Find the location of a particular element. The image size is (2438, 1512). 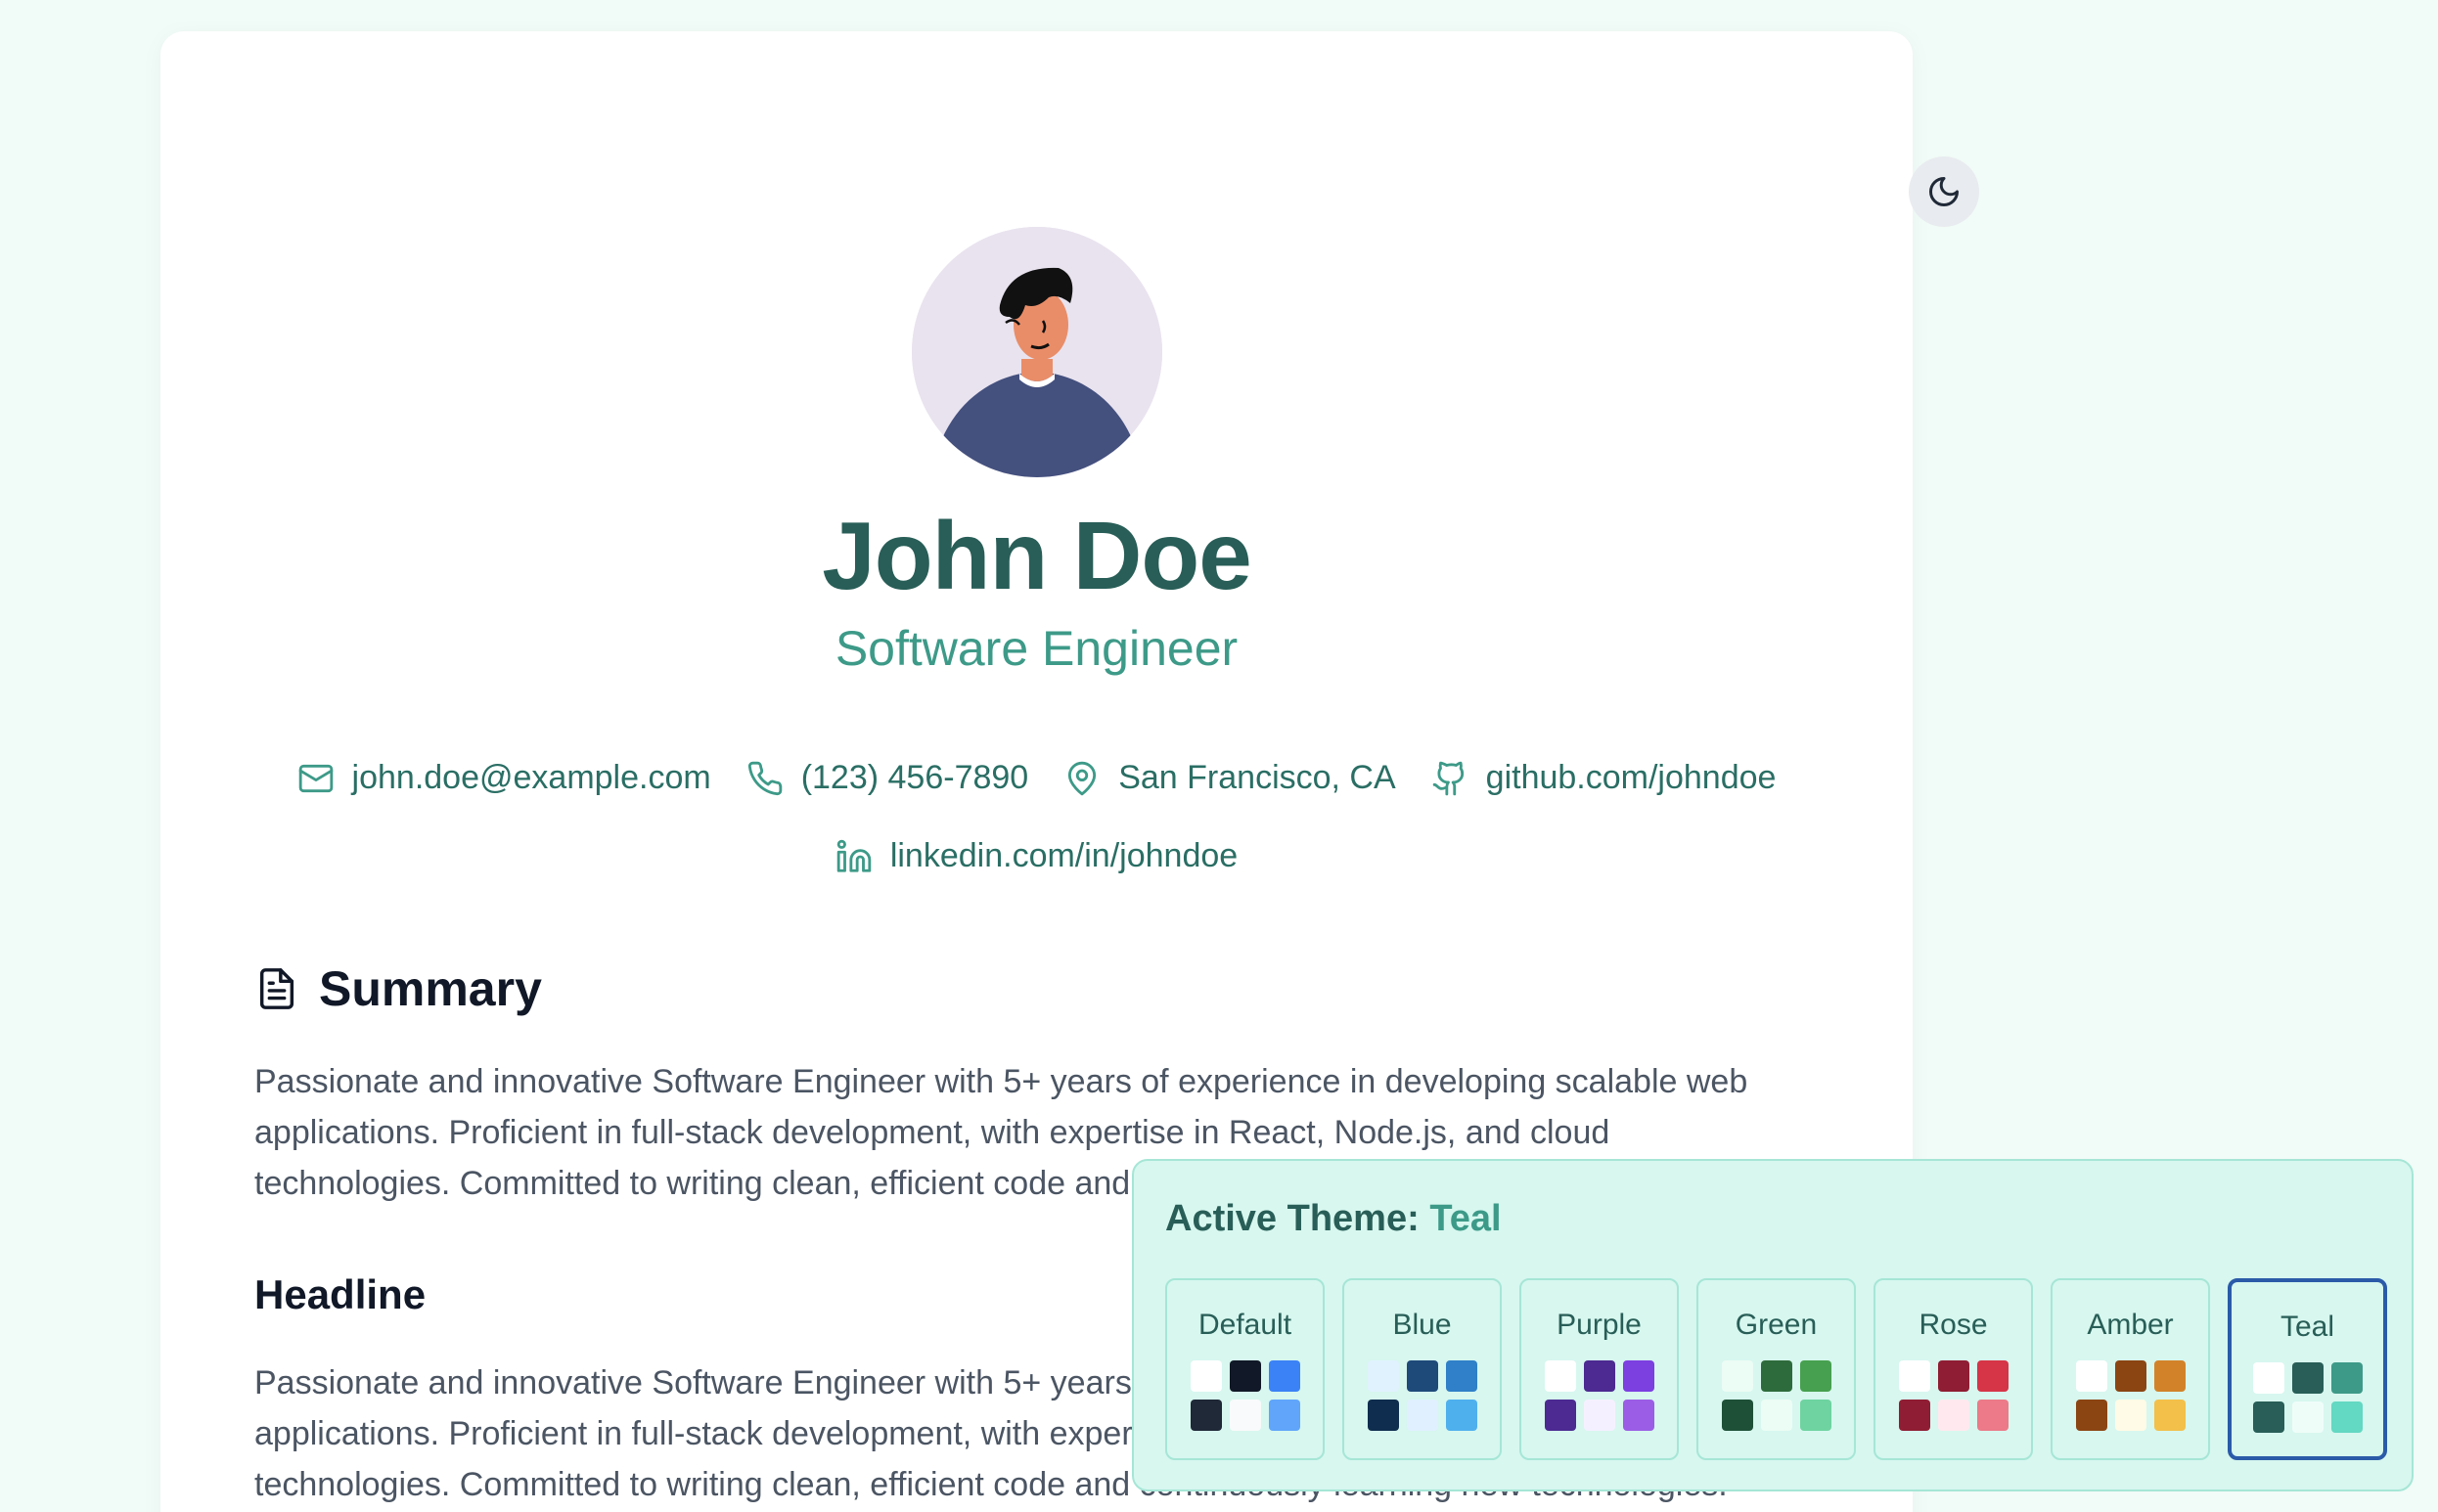

file-text-icon is located at coordinates (277, 989).